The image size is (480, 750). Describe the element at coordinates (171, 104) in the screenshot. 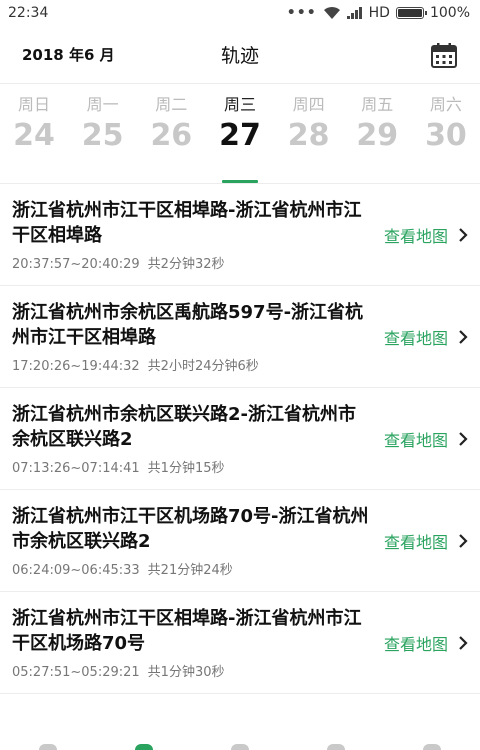

I see `day-label: 周二` at that location.